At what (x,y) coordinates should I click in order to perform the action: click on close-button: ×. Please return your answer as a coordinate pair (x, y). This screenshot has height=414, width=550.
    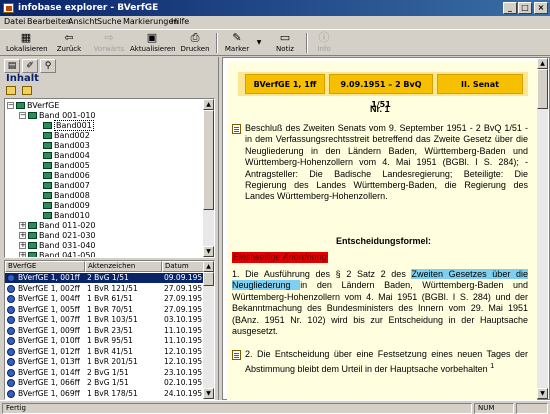
    Looking at the image, I should click on (541, 8).